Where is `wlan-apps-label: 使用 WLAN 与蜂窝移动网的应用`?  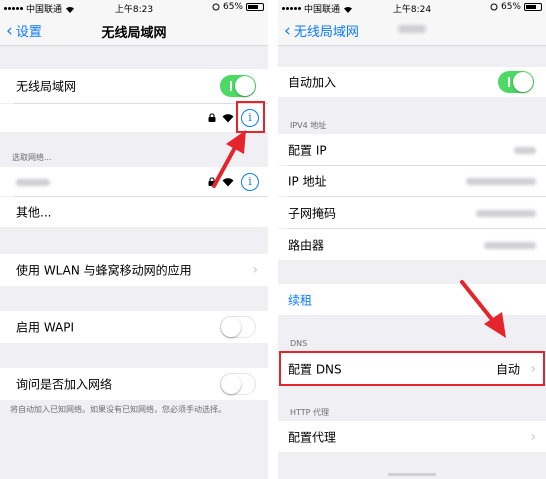
wlan-apps-label: 使用 WLAN 与蜂窝移动网的应用 is located at coordinates (104, 270).